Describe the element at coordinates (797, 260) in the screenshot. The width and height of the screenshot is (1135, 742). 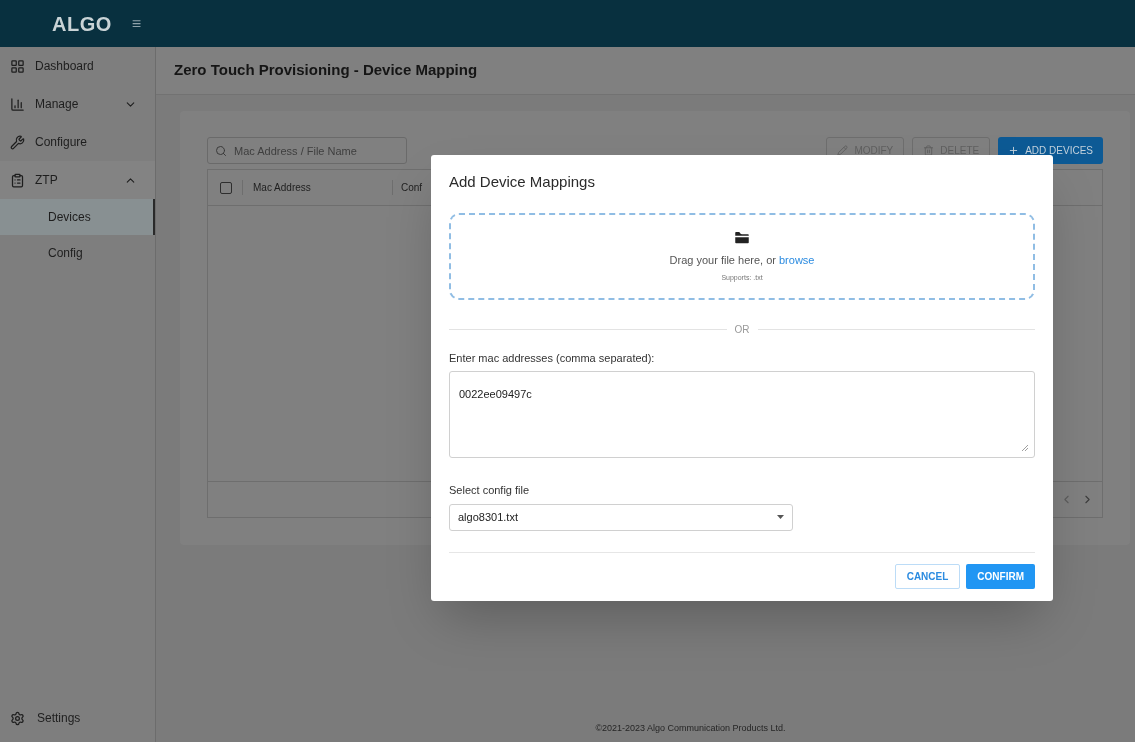
I see `browse-link: browse` at that location.